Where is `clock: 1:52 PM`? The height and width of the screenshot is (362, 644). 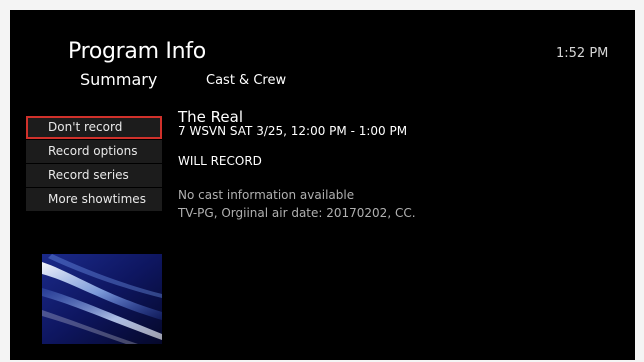
clock: 1:52 PM is located at coordinates (582, 53).